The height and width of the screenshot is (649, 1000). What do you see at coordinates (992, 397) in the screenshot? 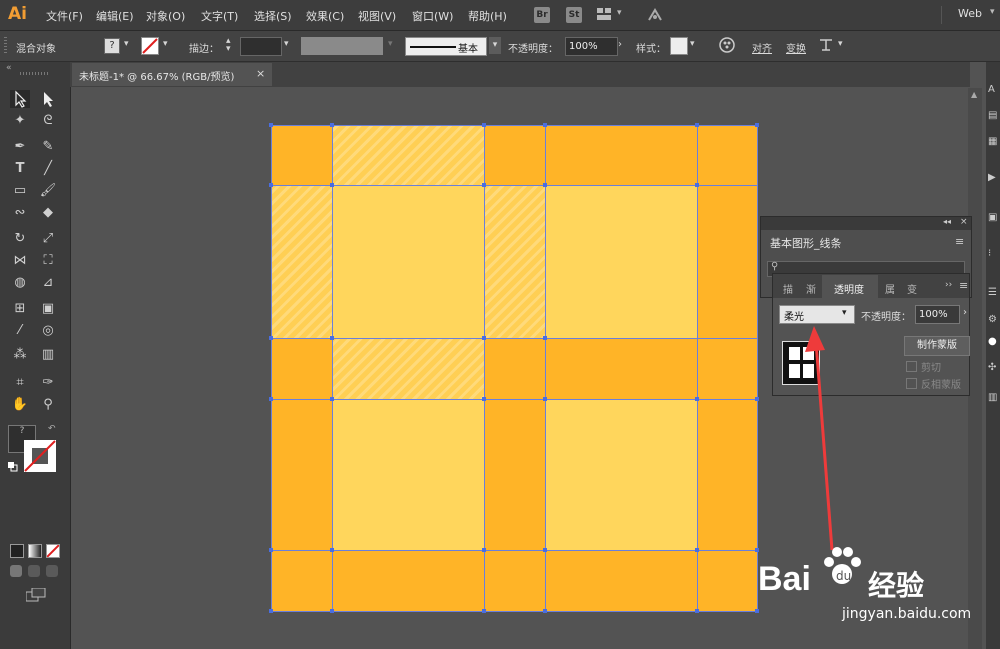
I see `dock-icon: ▥` at bounding box center [992, 397].